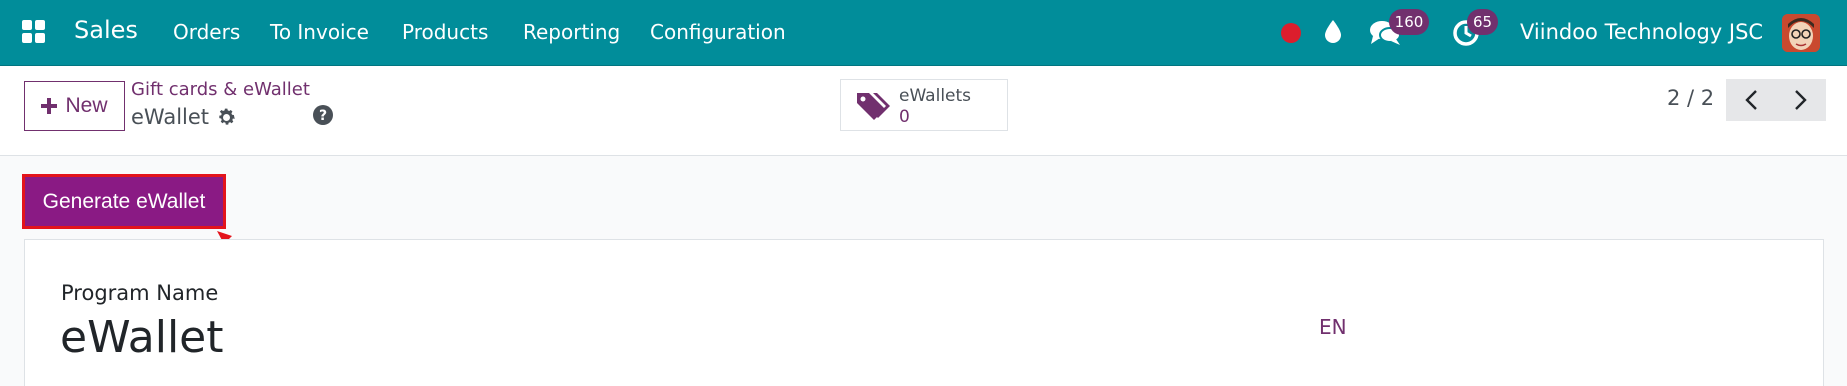 Image resolution: width=1847 pixels, height=386 pixels. I want to click on tag-icon, so click(873, 106).